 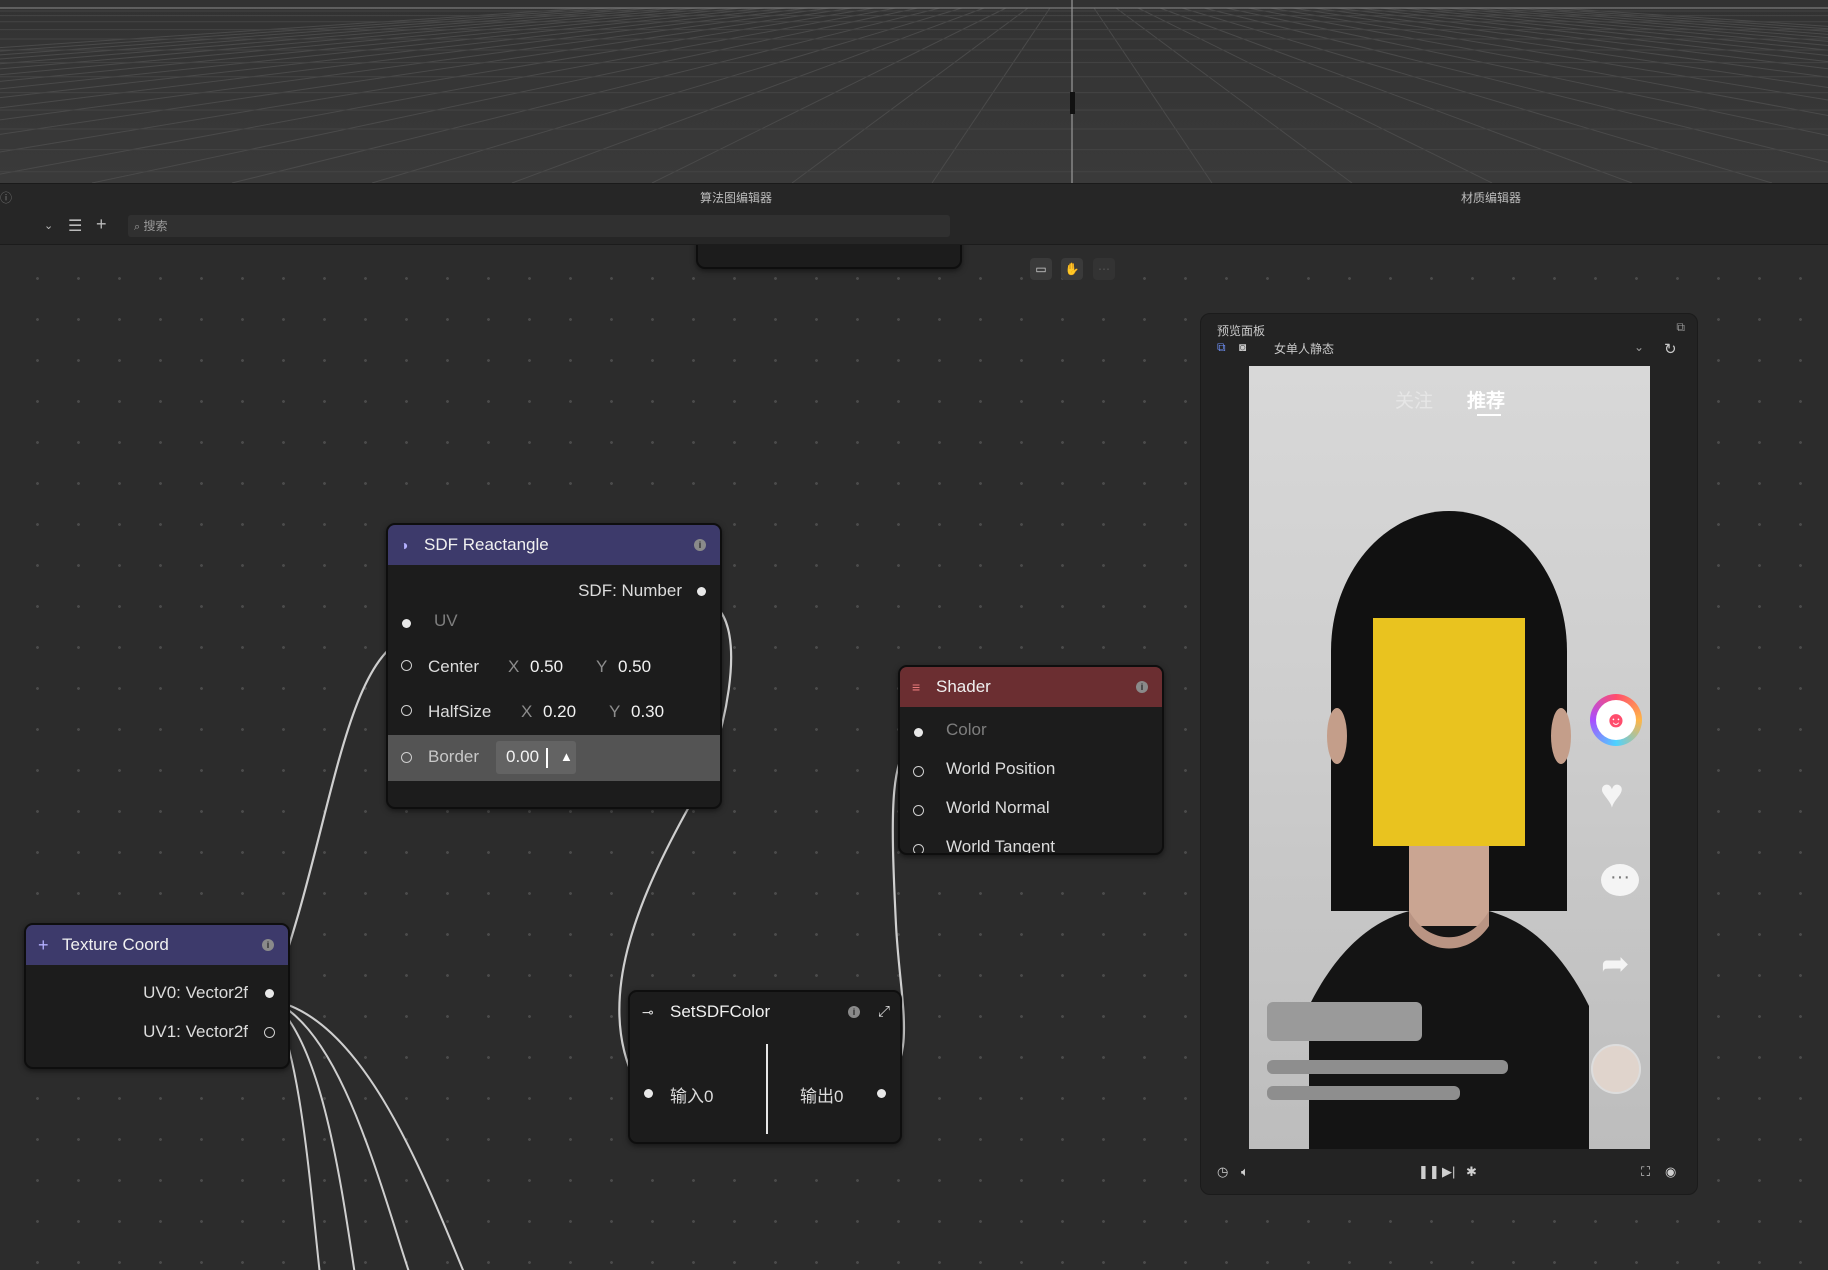 What do you see at coordinates (701, 591) in the screenshot?
I see `sdf-output-pin` at bounding box center [701, 591].